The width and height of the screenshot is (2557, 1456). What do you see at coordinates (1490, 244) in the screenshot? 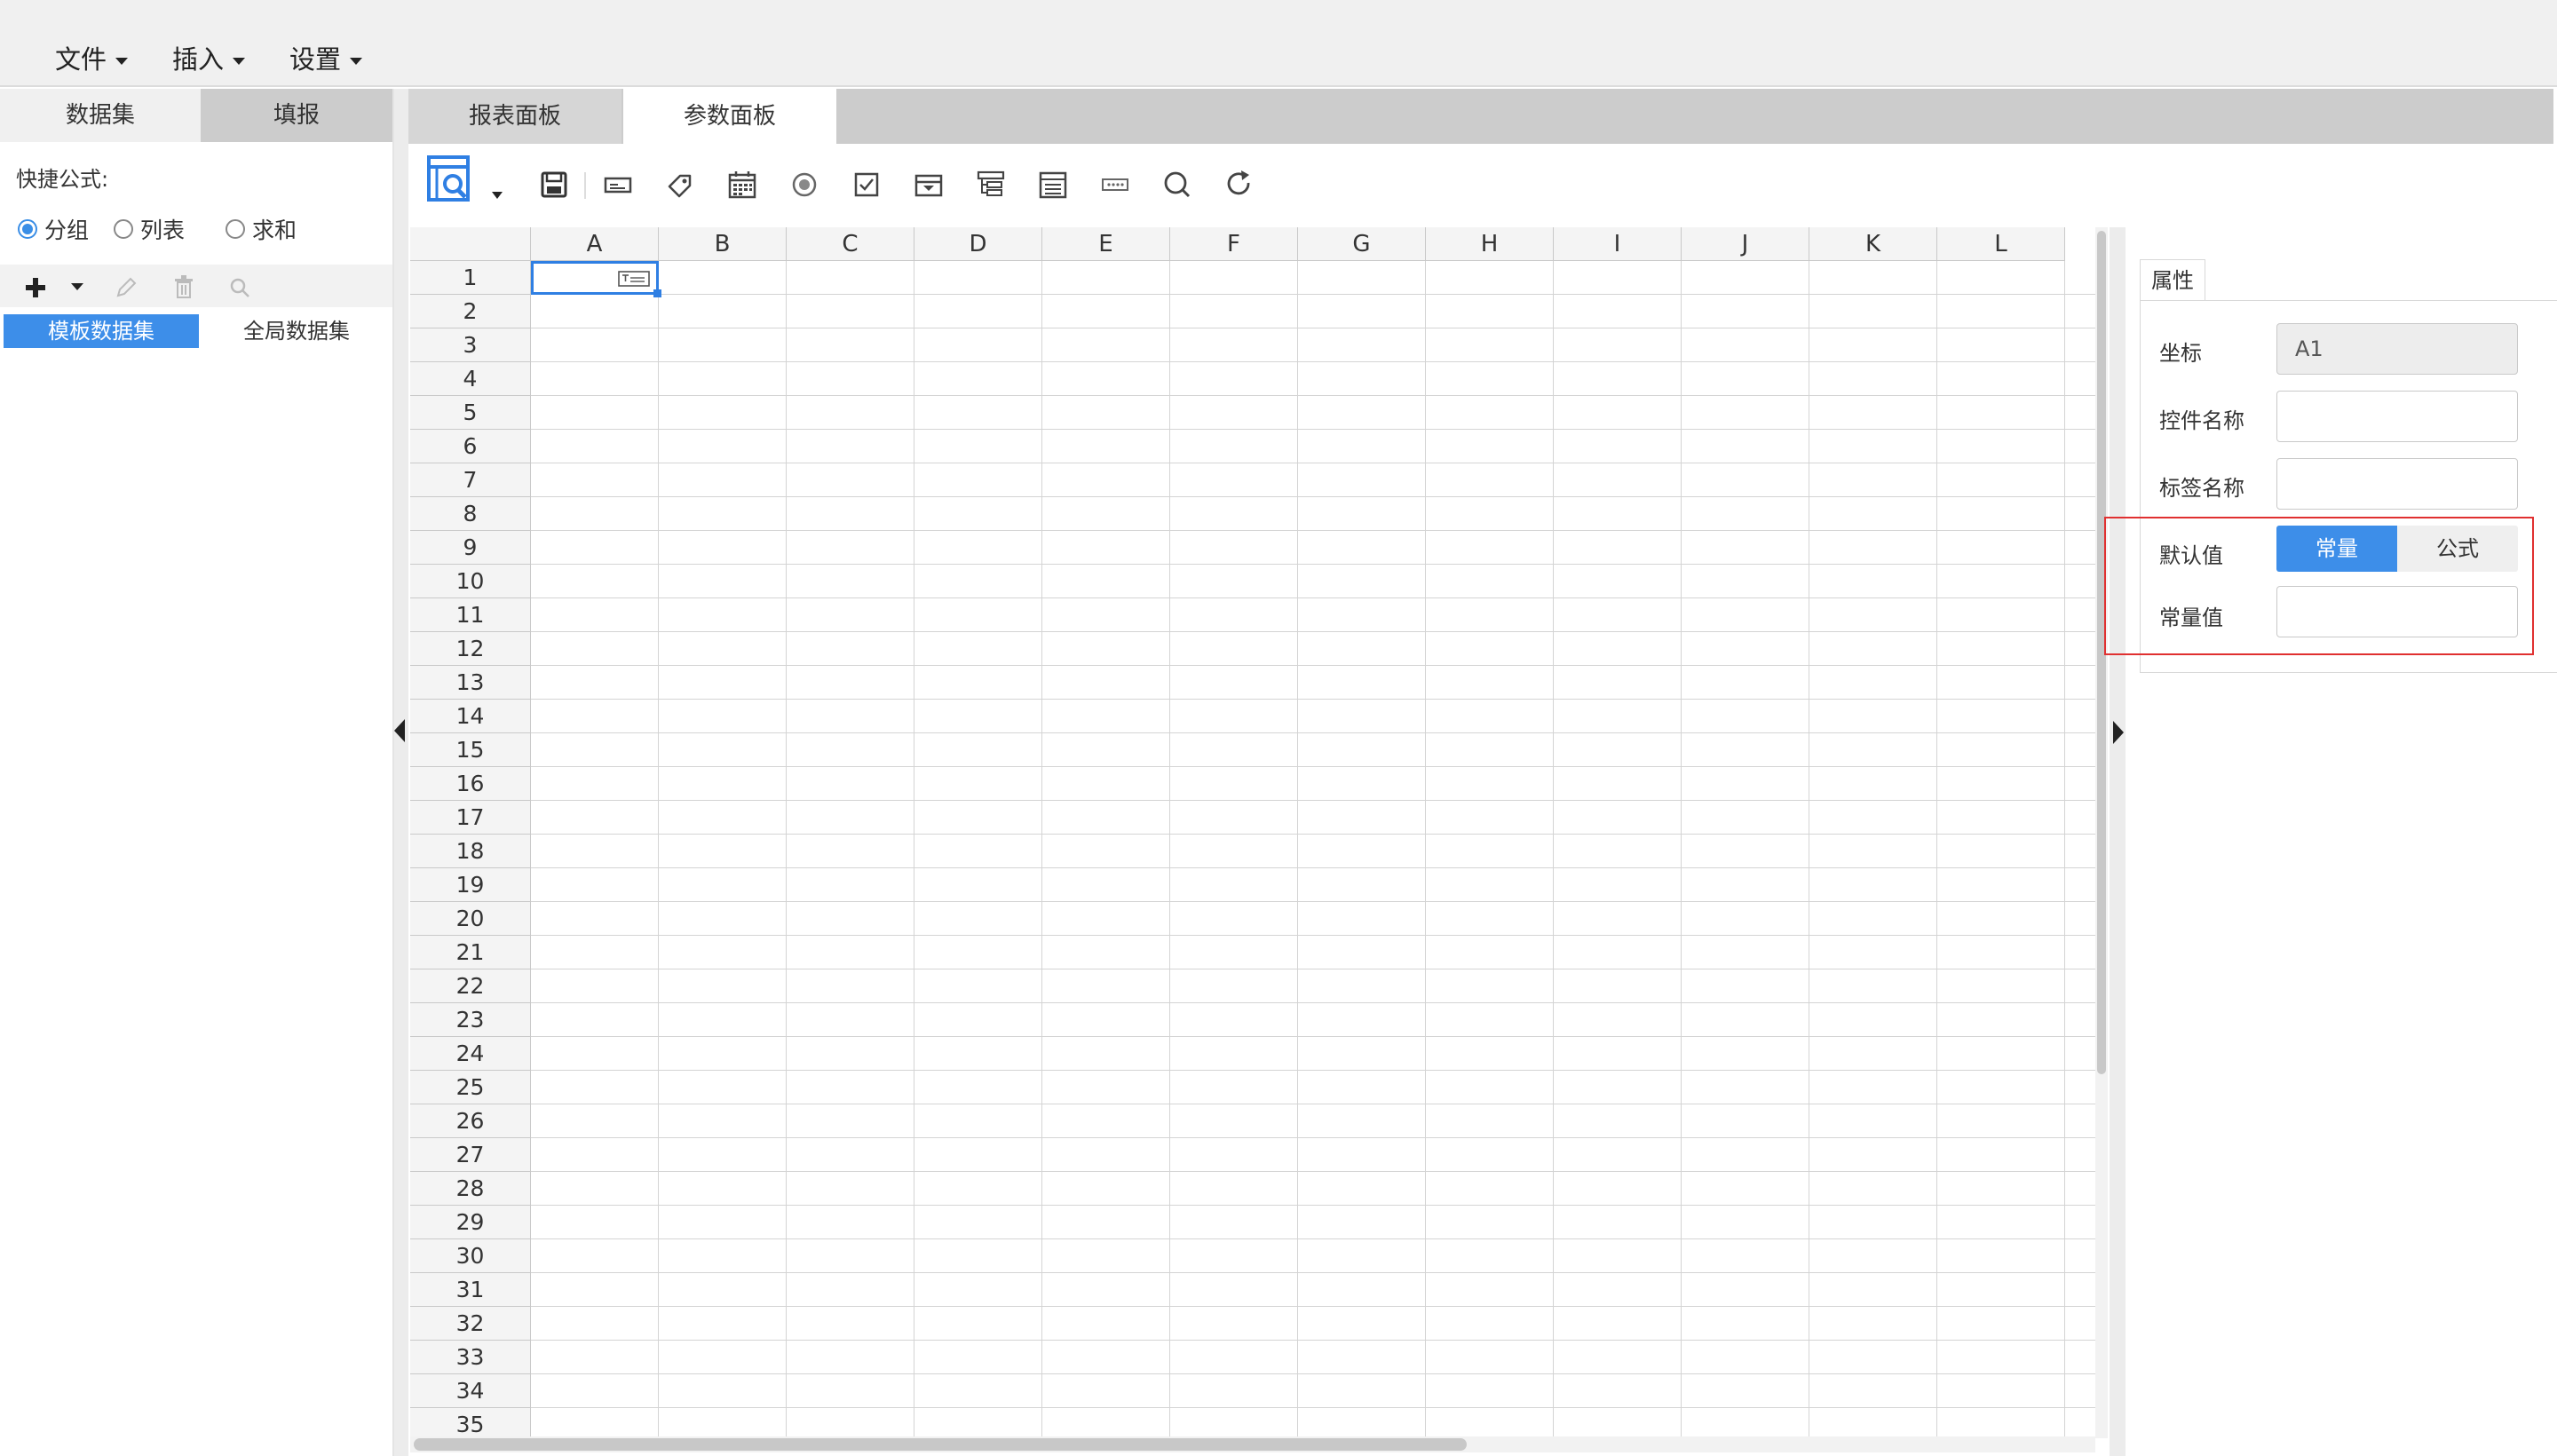
I see `column-header-cell: H` at bounding box center [1490, 244].